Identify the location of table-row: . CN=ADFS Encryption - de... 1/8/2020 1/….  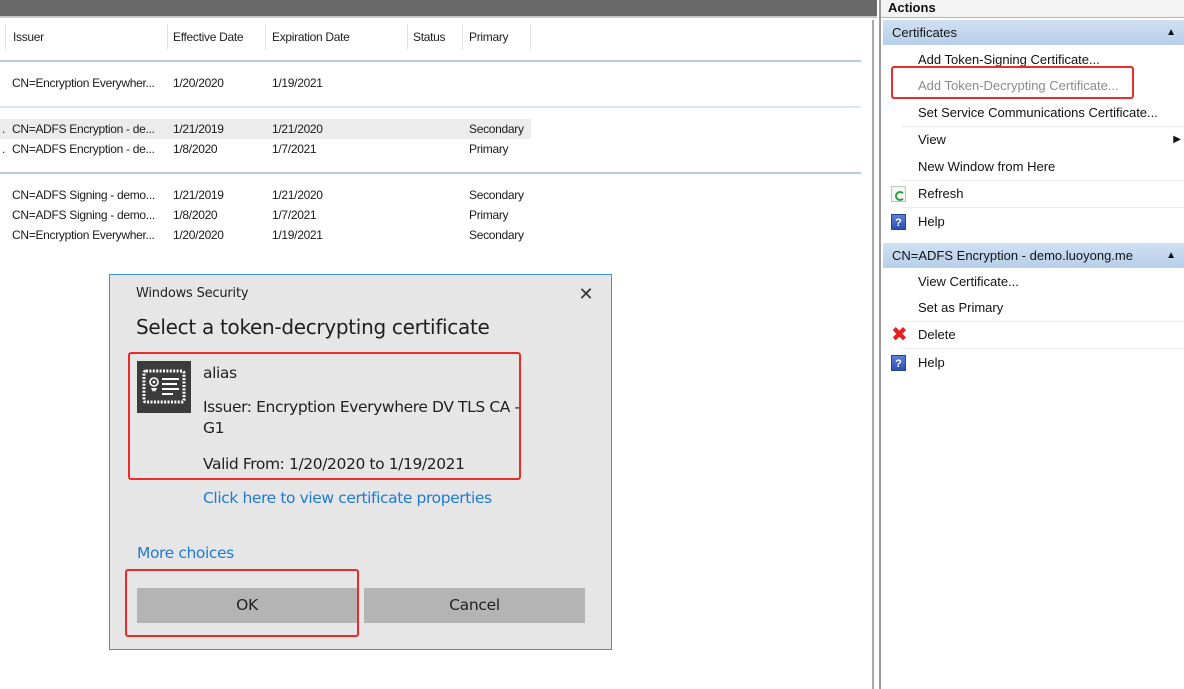
(265, 149).